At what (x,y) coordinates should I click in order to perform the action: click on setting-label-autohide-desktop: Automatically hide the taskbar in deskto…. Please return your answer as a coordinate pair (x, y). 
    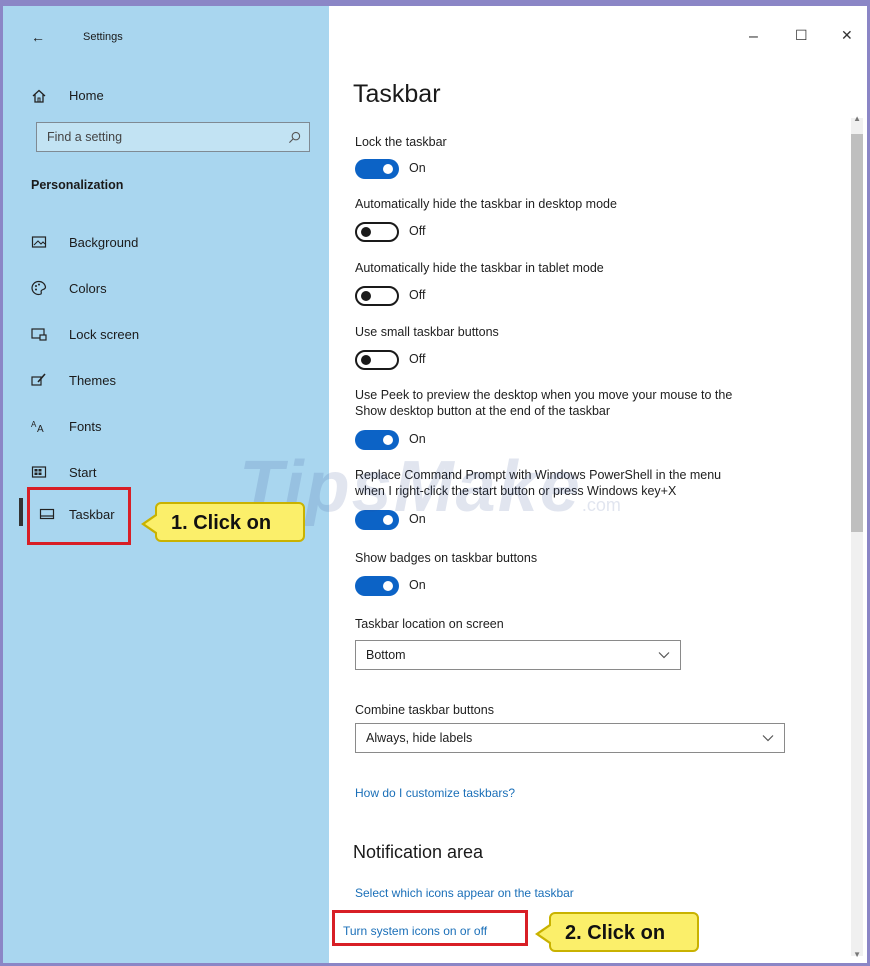
    Looking at the image, I should click on (486, 204).